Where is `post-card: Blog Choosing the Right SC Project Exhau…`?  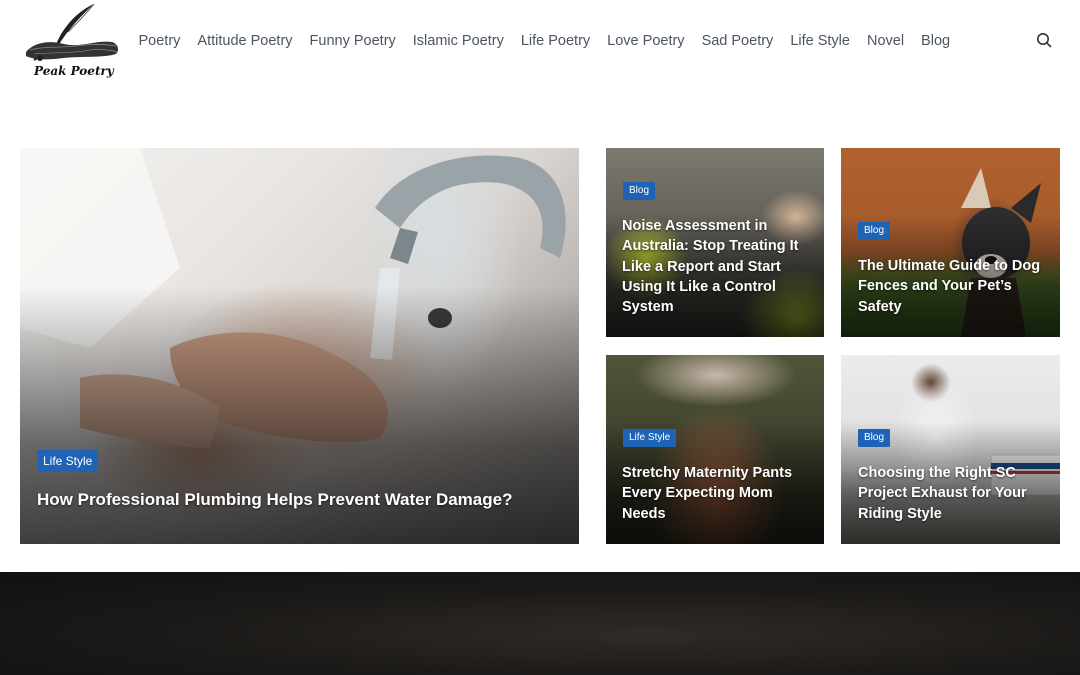 post-card: Blog Choosing the Right SC Project Exhau… is located at coordinates (950, 449).